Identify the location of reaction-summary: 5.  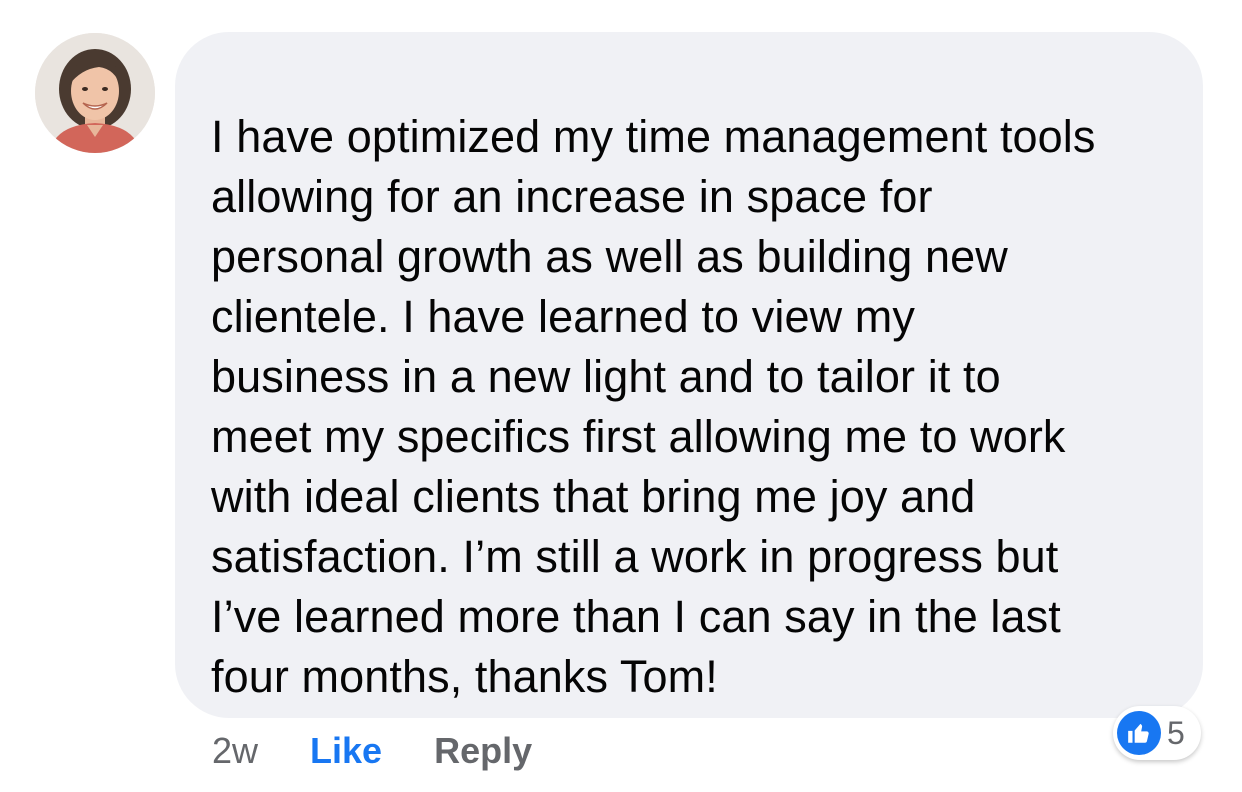
(1157, 733).